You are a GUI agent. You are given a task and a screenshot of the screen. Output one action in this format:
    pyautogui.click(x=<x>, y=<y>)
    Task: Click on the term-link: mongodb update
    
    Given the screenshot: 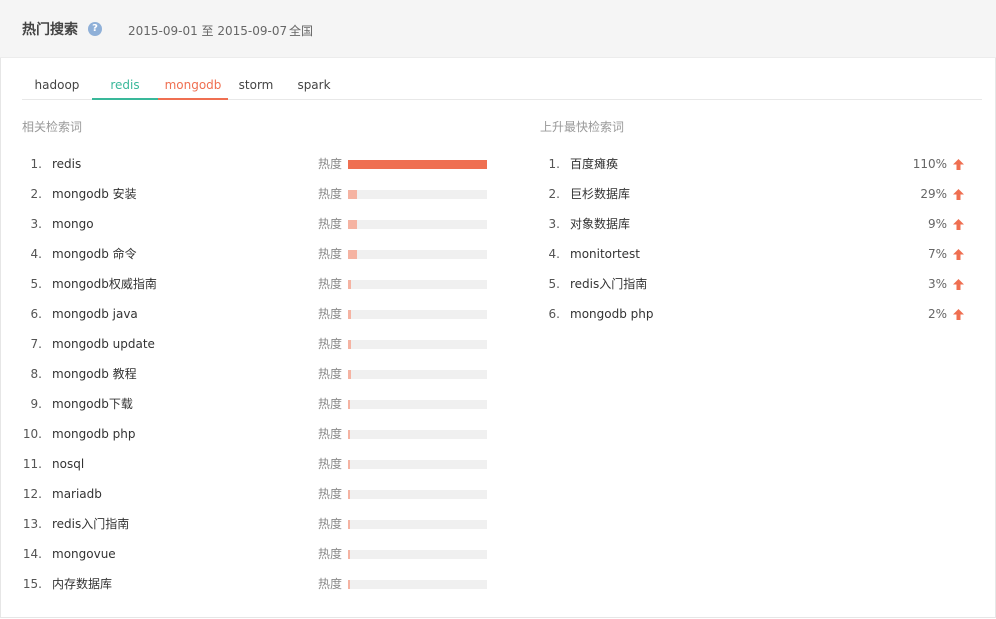 What is the action you would take?
    pyautogui.click(x=103, y=344)
    